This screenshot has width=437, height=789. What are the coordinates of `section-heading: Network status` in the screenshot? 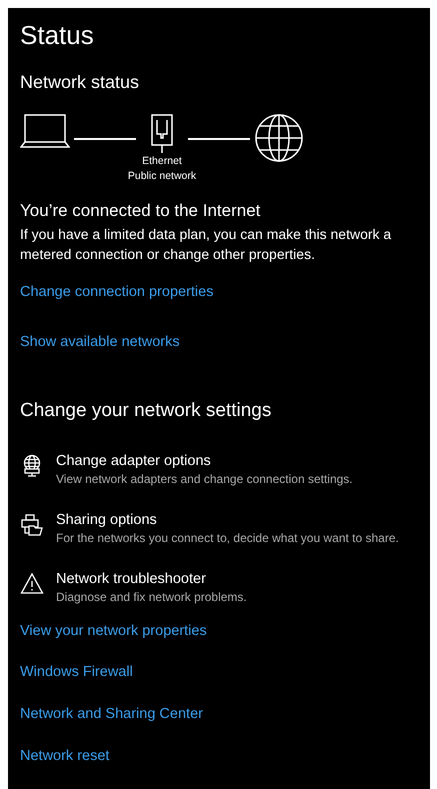 It's located at (80, 82).